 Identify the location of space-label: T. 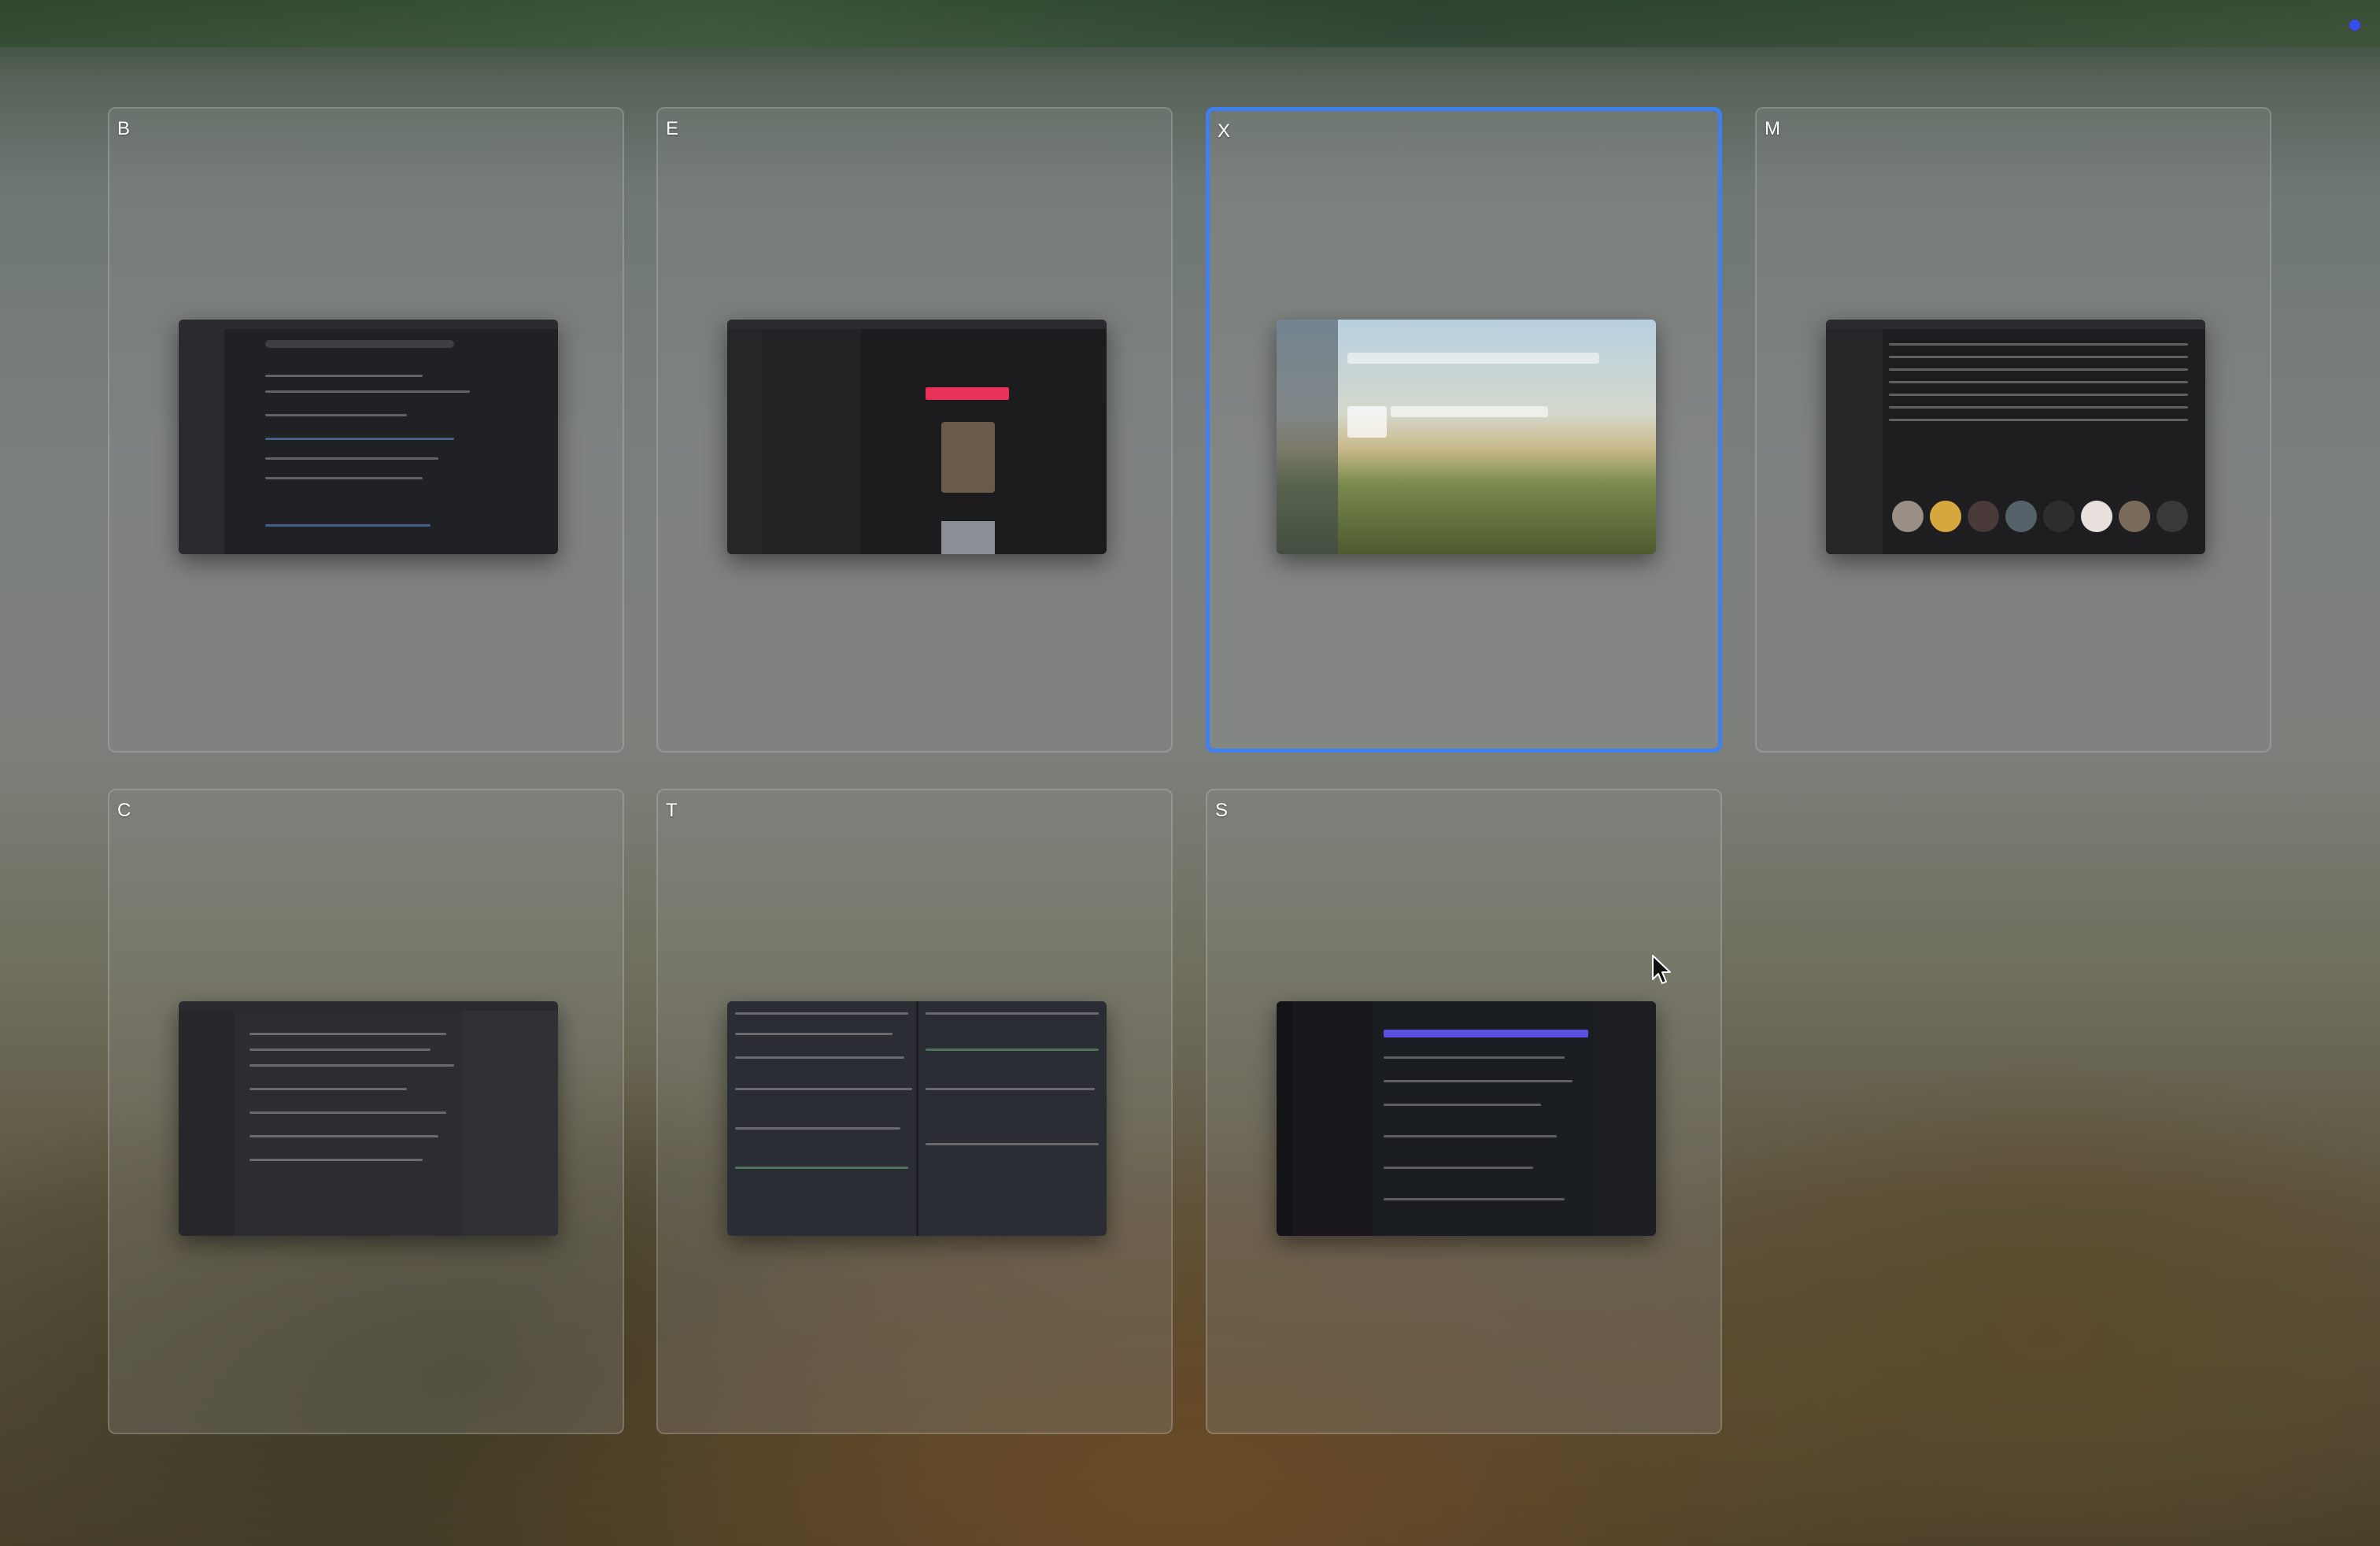
(672, 810).